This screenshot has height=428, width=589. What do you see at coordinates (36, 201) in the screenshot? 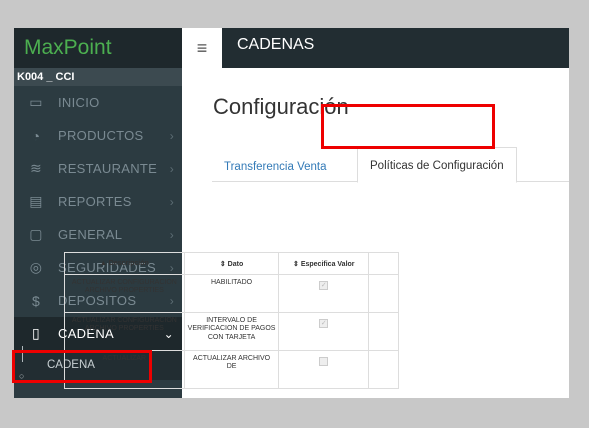
I see `list-icon: ▤` at bounding box center [36, 201].